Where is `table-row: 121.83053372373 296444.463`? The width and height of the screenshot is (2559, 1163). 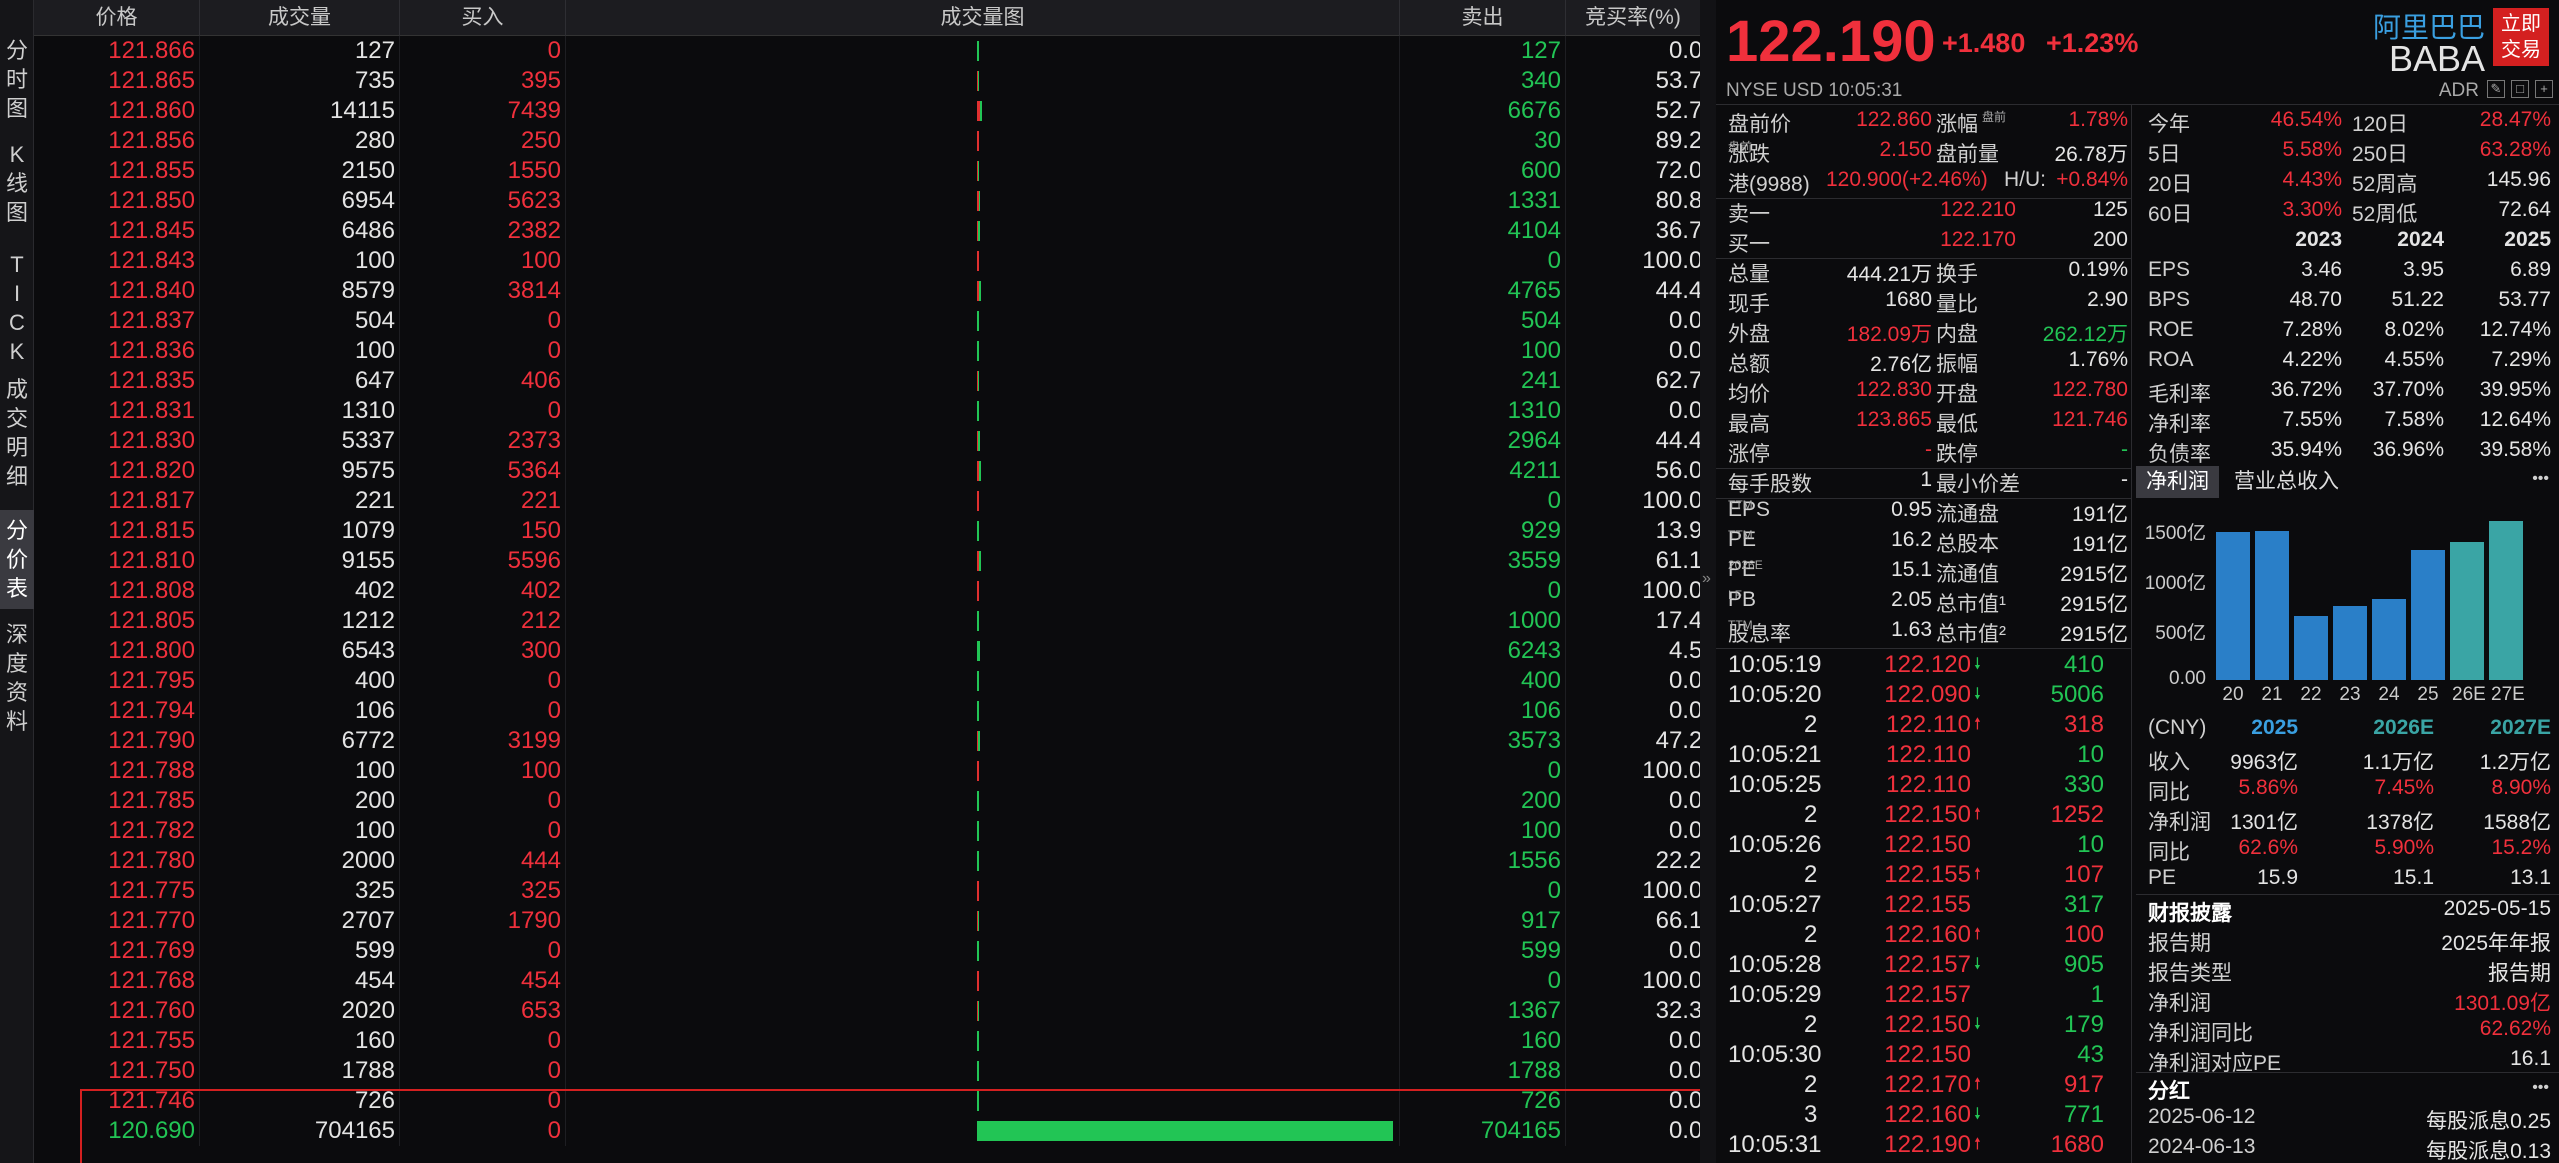 table-row: 121.83053372373 296444.463 is located at coordinates (867, 441).